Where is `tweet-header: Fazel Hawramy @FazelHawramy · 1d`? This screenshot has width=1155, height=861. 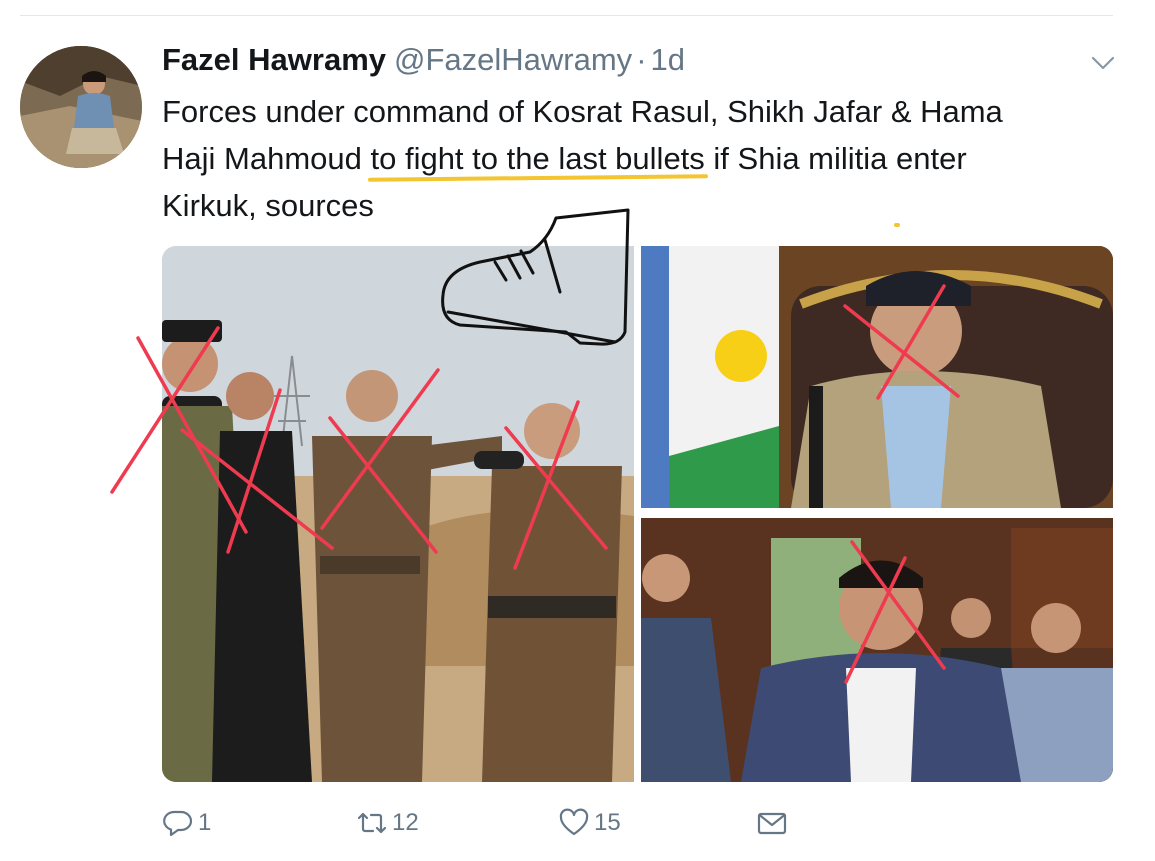
tweet-header: Fazel Hawramy @FazelHawramy · 1d is located at coordinates (602, 62).